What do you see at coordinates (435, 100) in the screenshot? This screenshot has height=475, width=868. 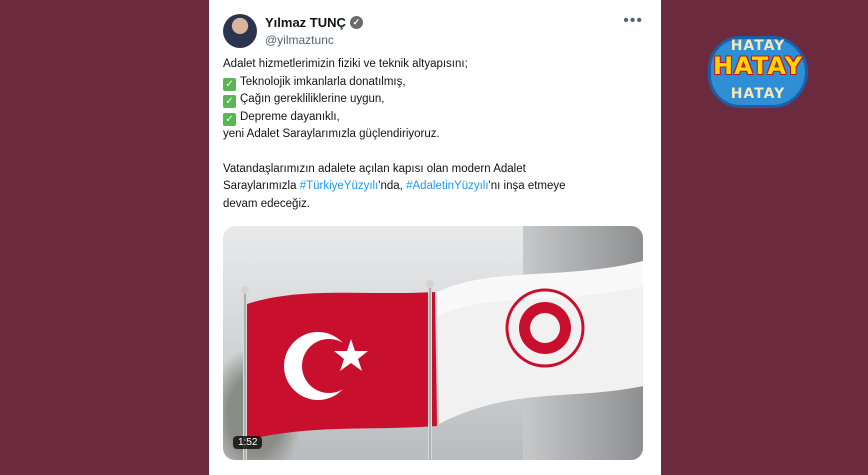 I see `check-item: ✓ Çağın gerekliliklerine uygun,` at bounding box center [435, 100].